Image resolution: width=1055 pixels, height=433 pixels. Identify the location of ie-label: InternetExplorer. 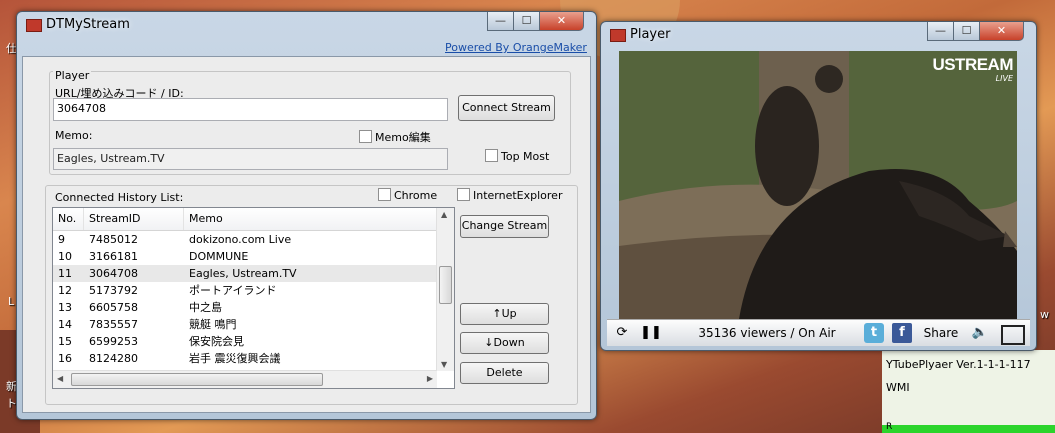
(518, 195).